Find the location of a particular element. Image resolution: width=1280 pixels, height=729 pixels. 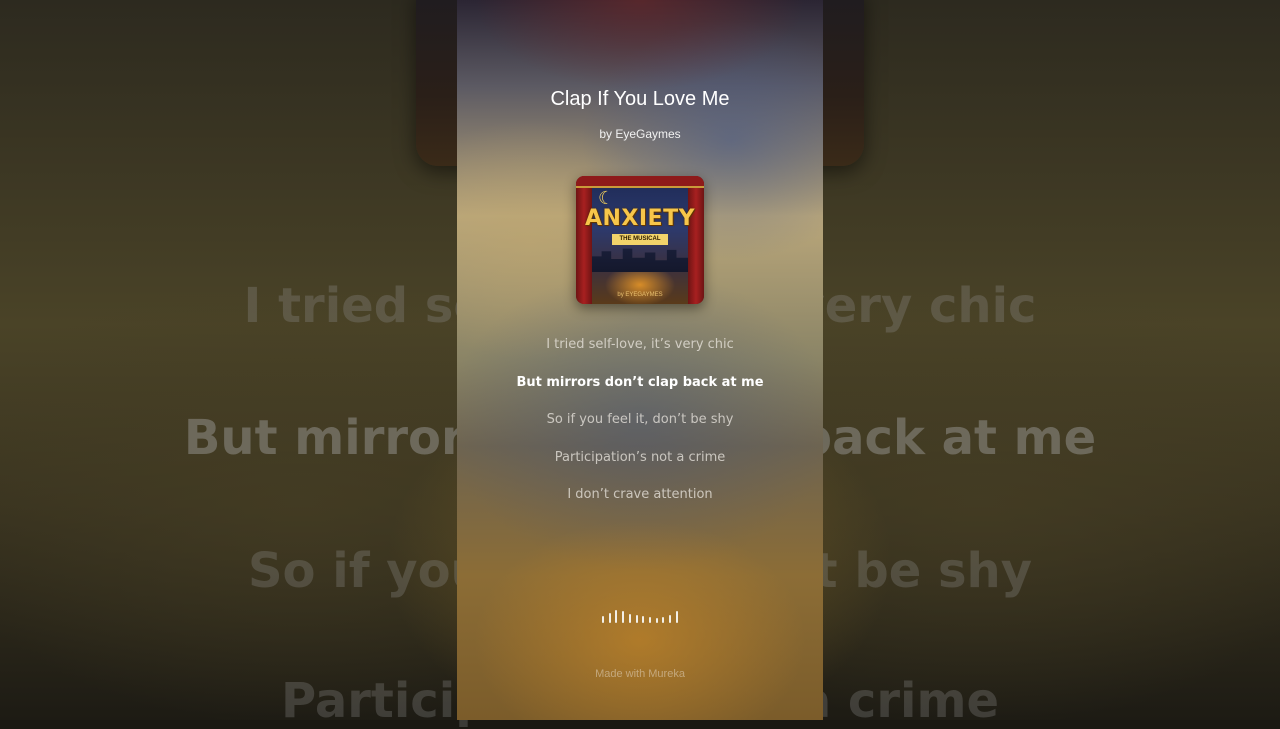

artist-name: by EyeGaymes is located at coordinates (640, 134).